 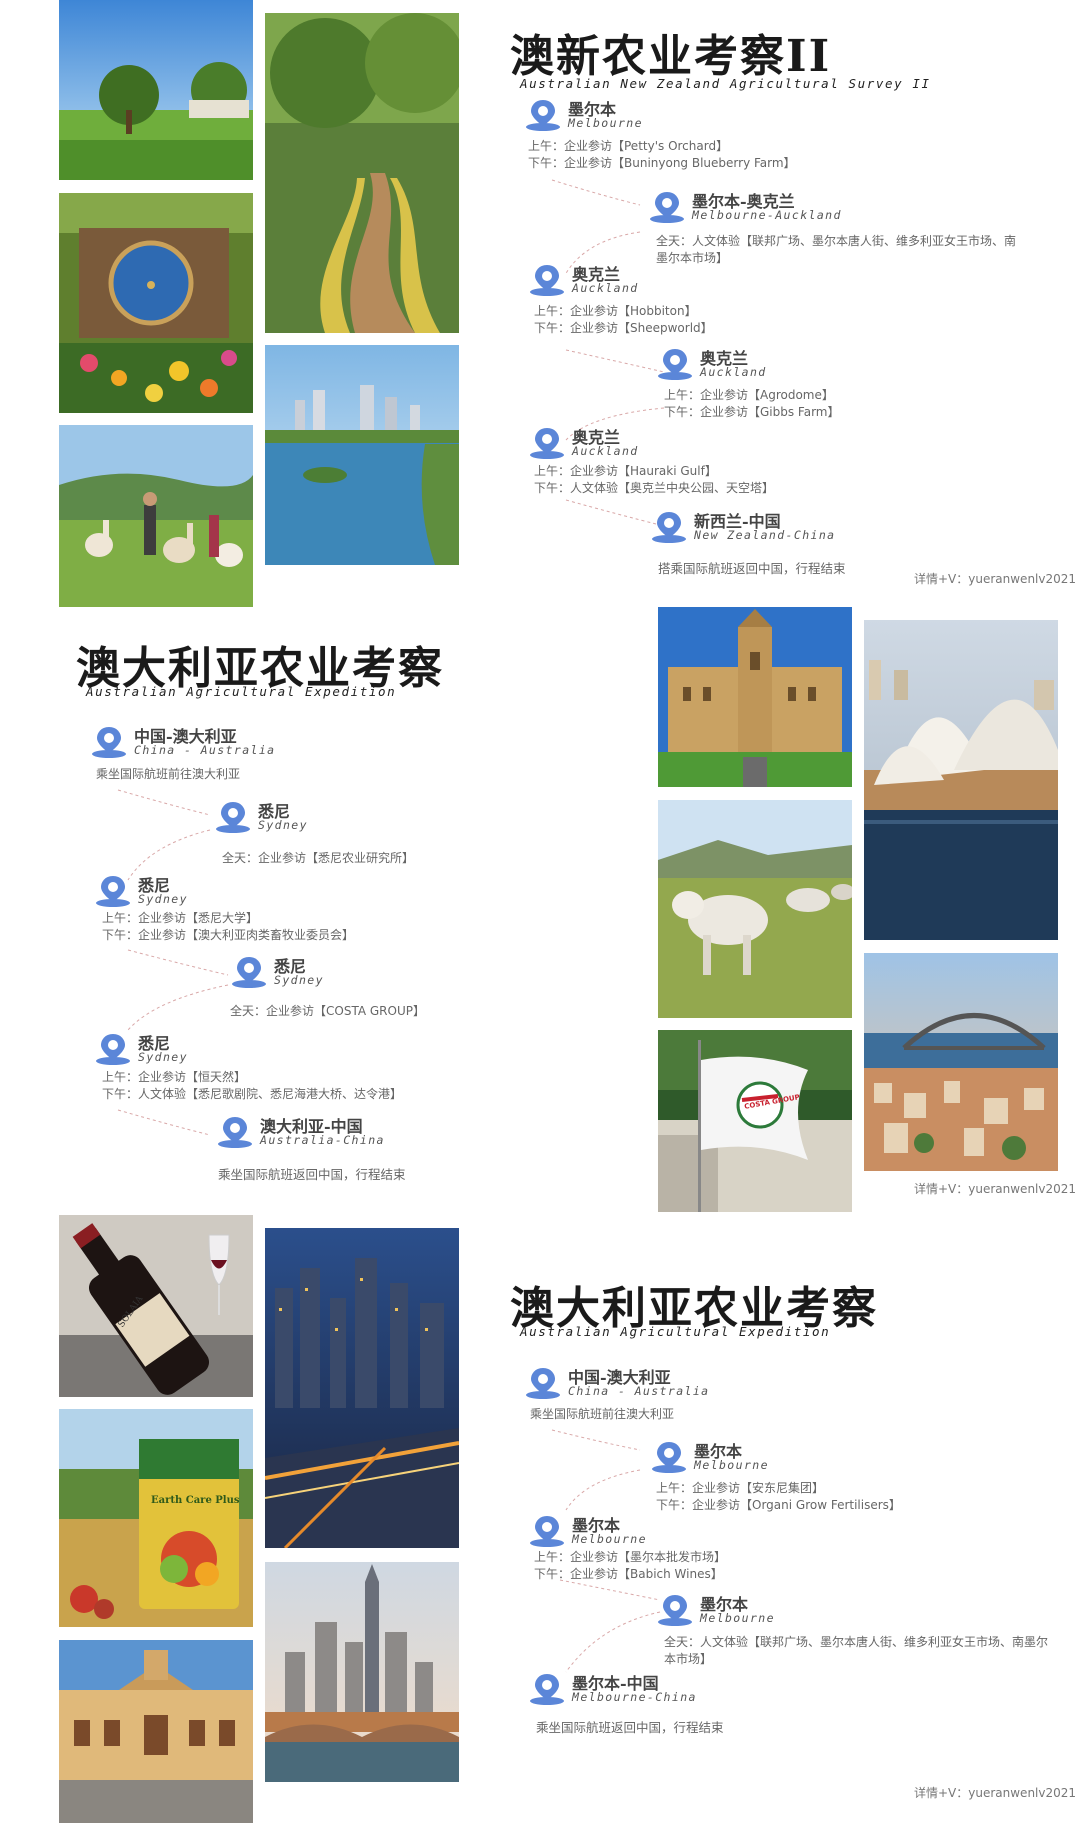 What do you see at coordinates (156, 516) in the screenshot?
I see `photo-alpacas` at bounding box center [156, 516].